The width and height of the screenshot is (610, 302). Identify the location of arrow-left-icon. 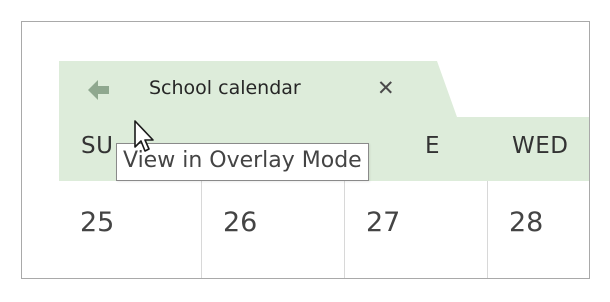
(99, 90).